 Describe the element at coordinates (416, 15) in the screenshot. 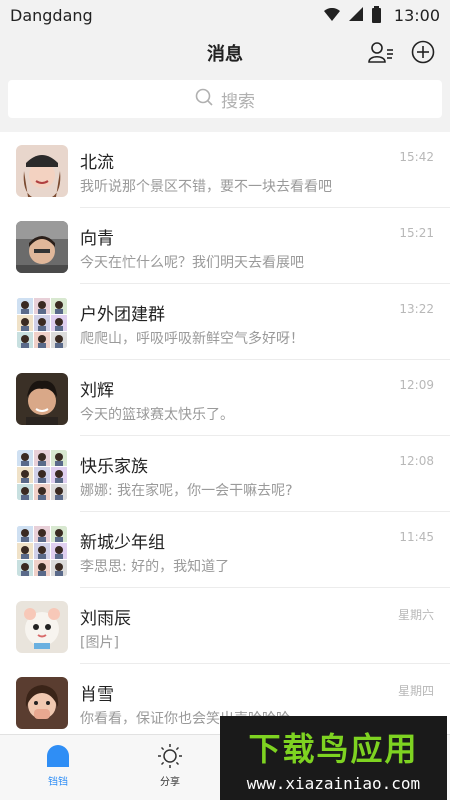

I see `status-time: 13:00` at that location.